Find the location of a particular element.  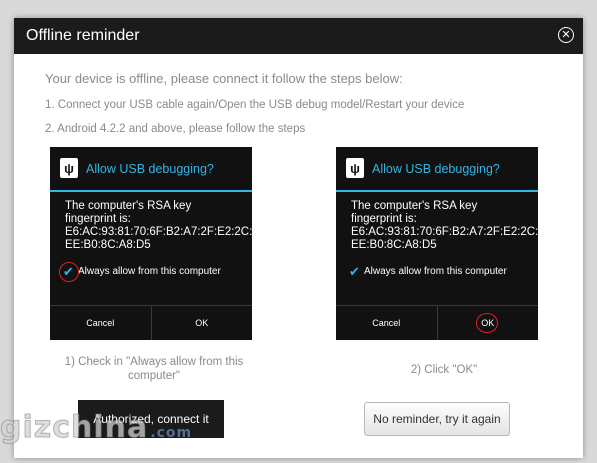

dialog-titlebar: Offline reminder ✕ is located at coordinates (298, 36).